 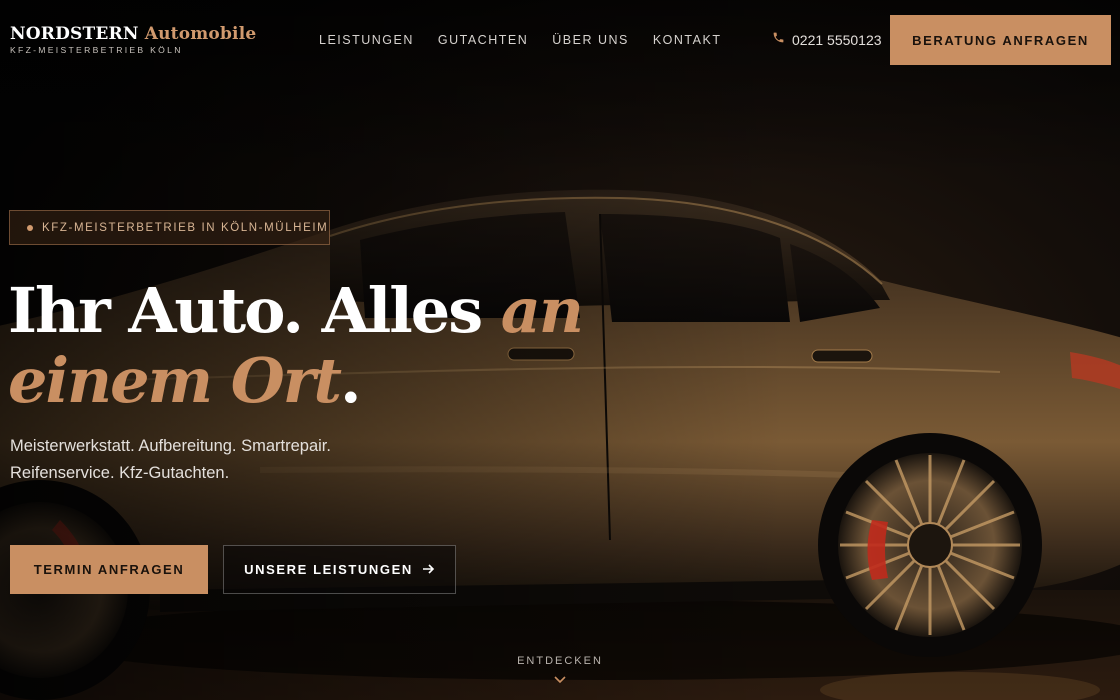 I want to click on book-appointment-button: TERMIN ANFRAGEN, so click(x=109, y=569).